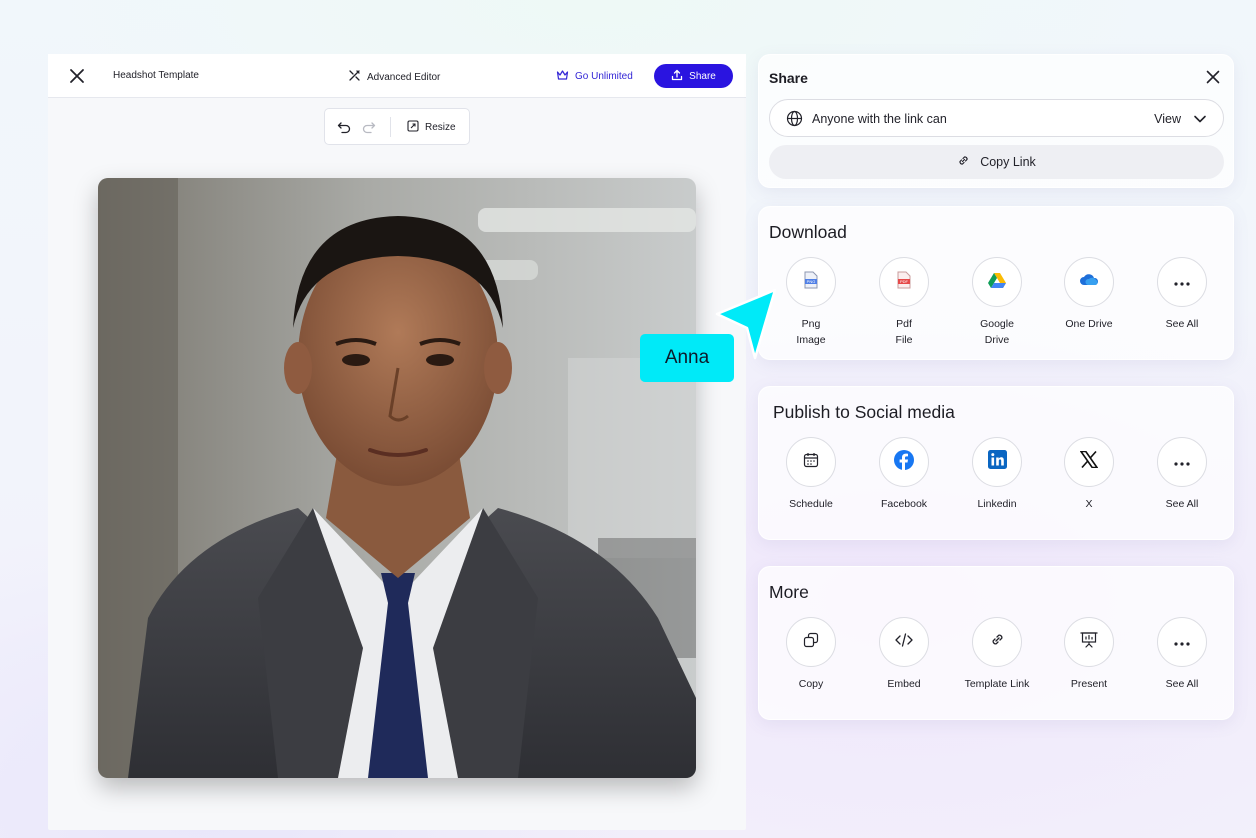  I want to click on linkedin-icon, so click(997, 462).